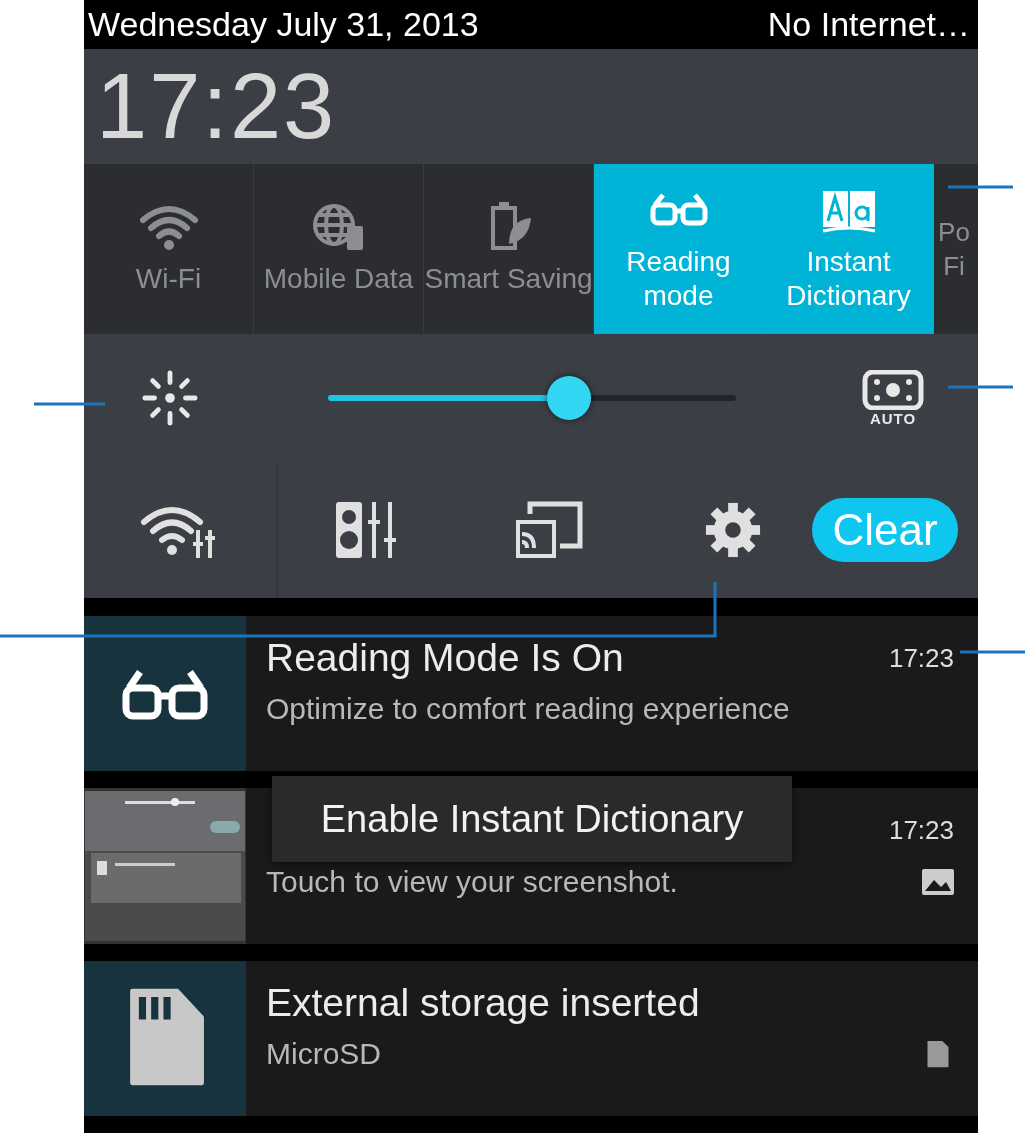  What do you see at coordinates (848, 279) in the screenshot?
I see `tile-label: Instant Dictionary` at bounding box center [848, 279].